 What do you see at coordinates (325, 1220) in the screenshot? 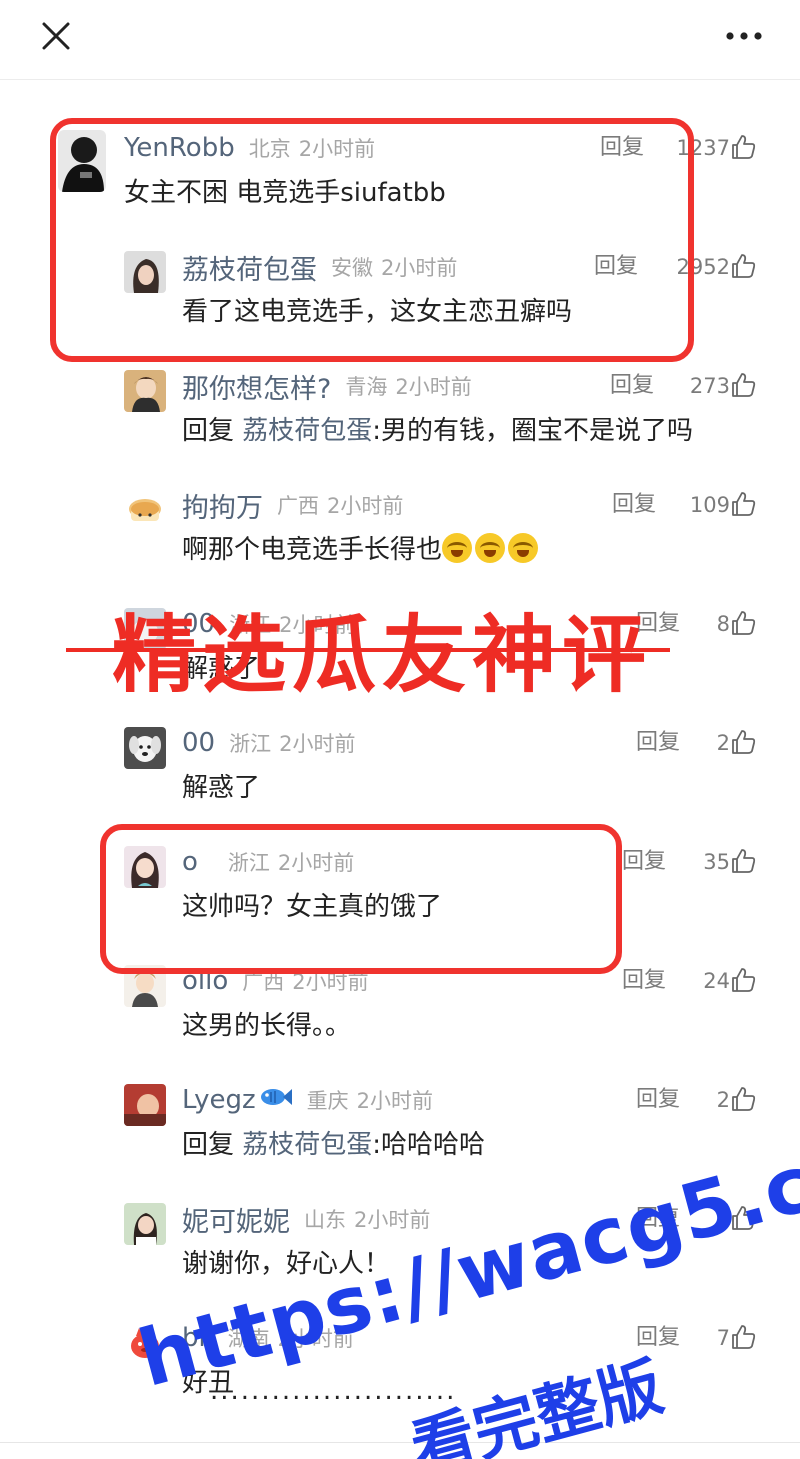
I see `location: 山东` at bounding box center [325, 1220].